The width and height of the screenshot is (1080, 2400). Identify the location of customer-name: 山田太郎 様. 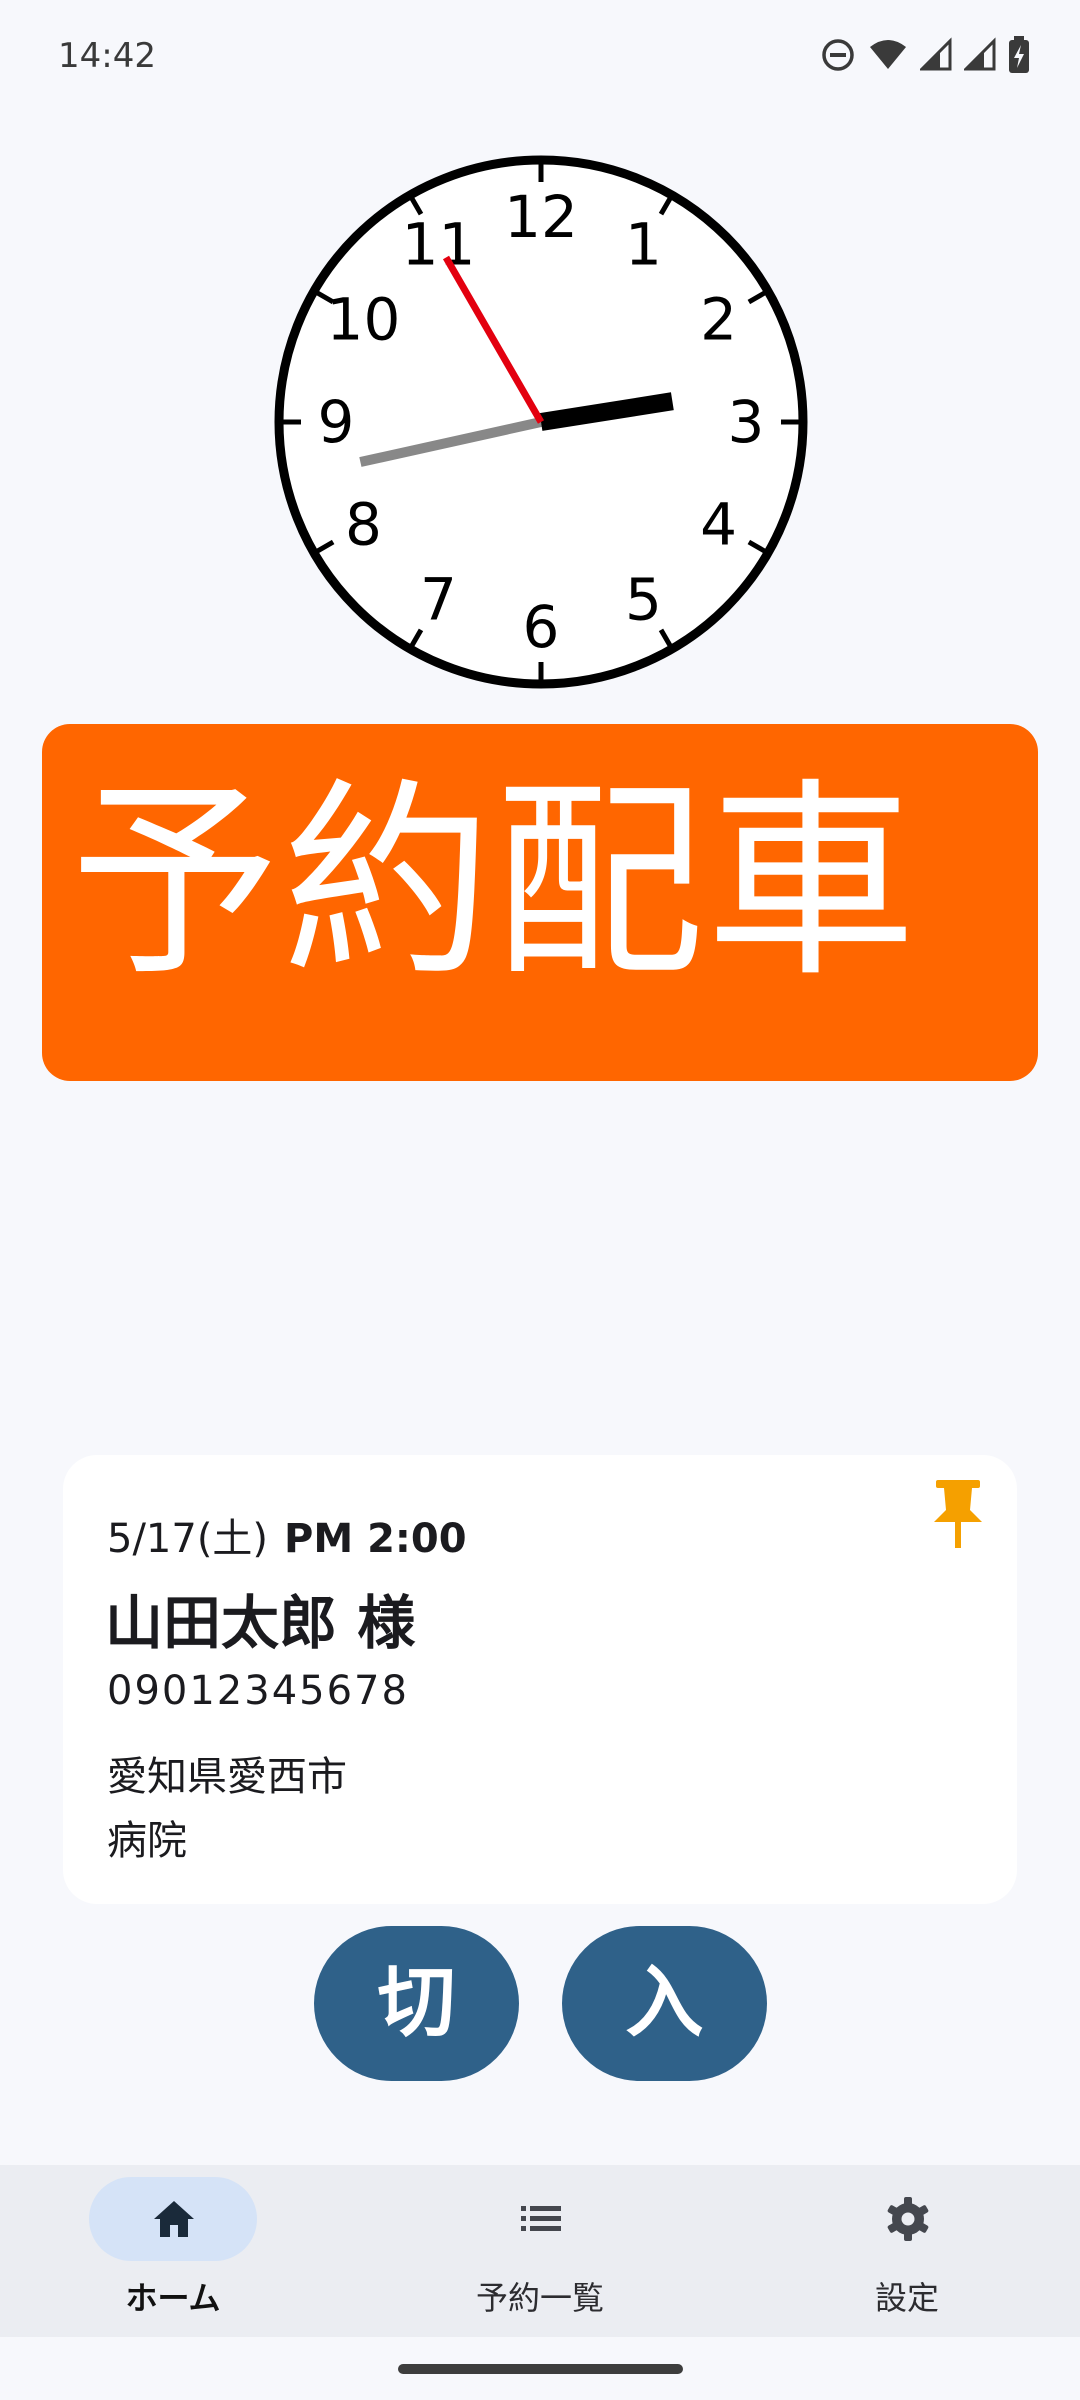
(260, 1623).